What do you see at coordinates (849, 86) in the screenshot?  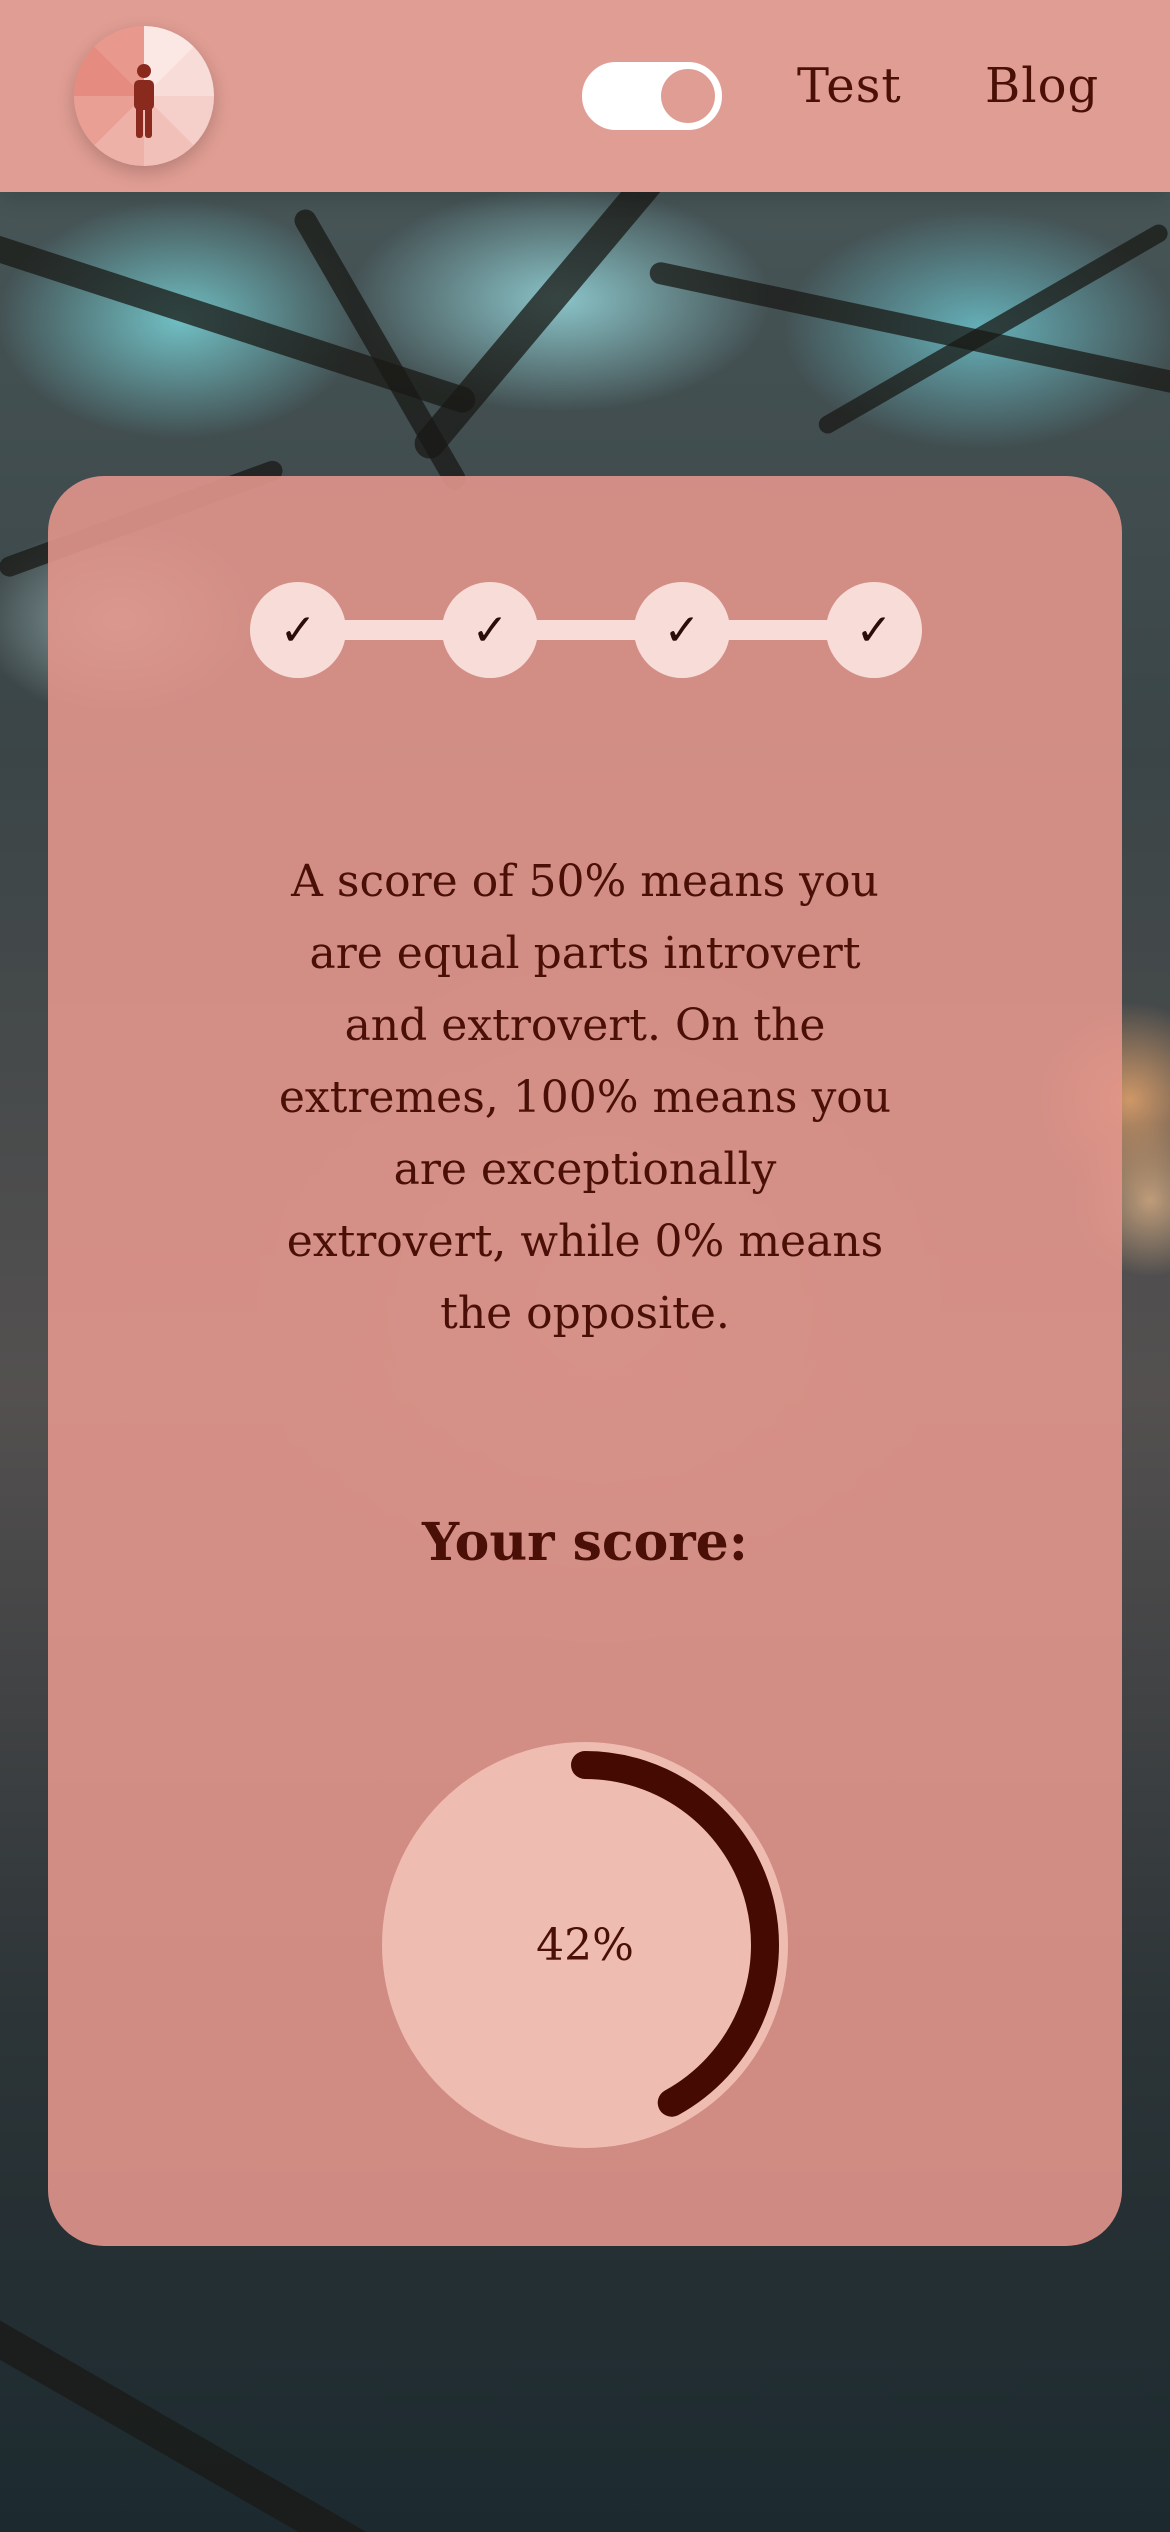 I see `nav-link-test: Test` at bounding box center [849, 86].